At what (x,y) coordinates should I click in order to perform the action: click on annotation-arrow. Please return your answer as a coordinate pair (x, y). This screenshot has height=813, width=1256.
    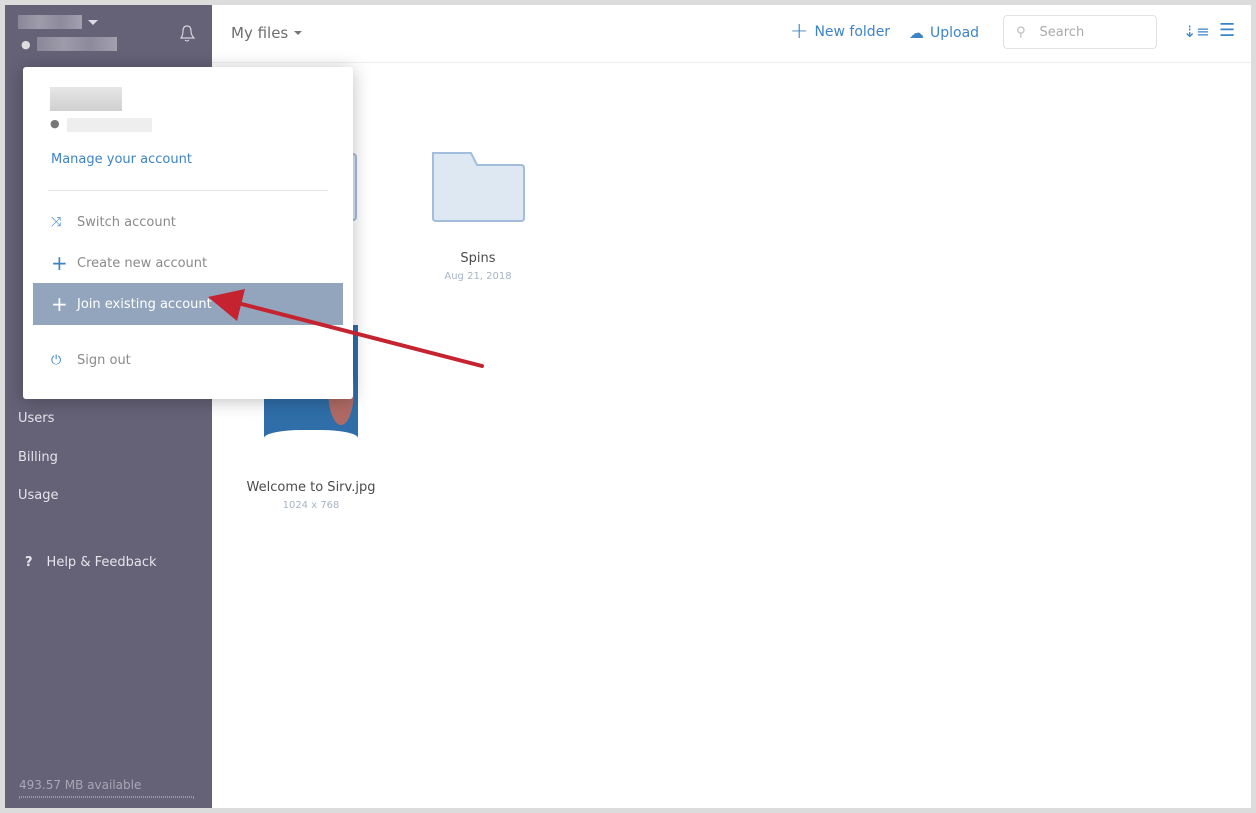
    Looking at the image, I should click on (346, 328).